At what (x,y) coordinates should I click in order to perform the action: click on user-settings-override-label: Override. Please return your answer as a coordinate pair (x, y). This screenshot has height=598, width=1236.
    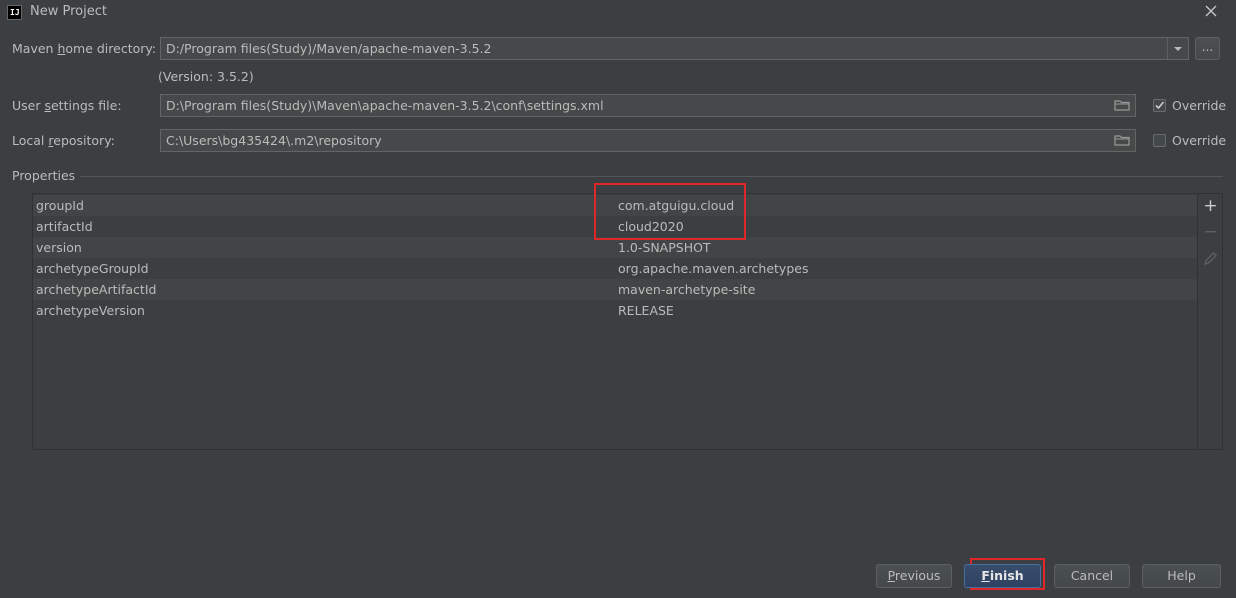
    Looking at the image, I should click on (1199, 105).